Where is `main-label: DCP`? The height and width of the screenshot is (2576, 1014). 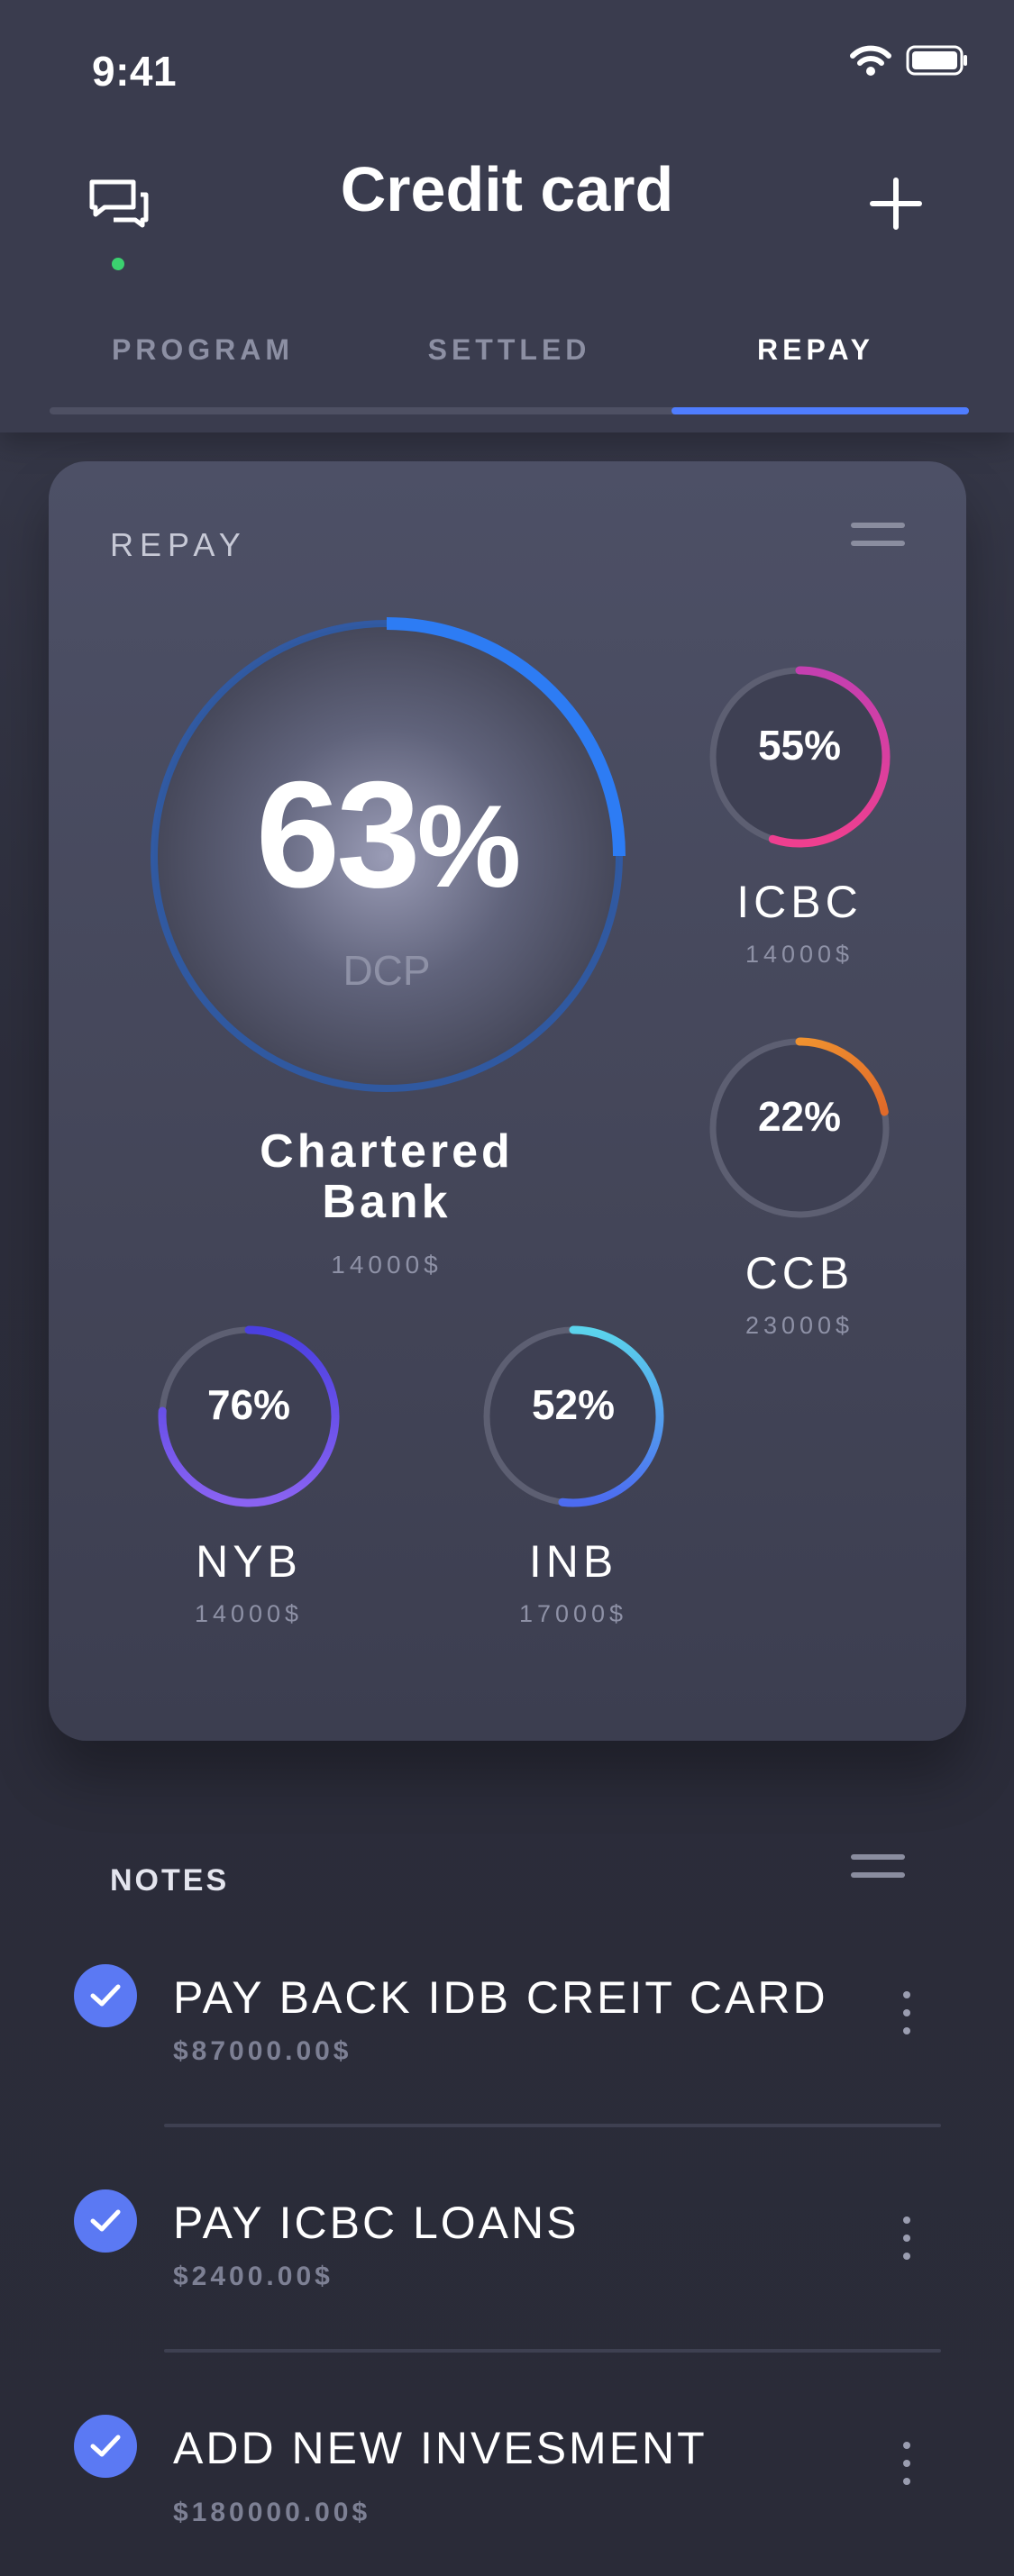
main-label: DCP is located at coordinates (387, 970).